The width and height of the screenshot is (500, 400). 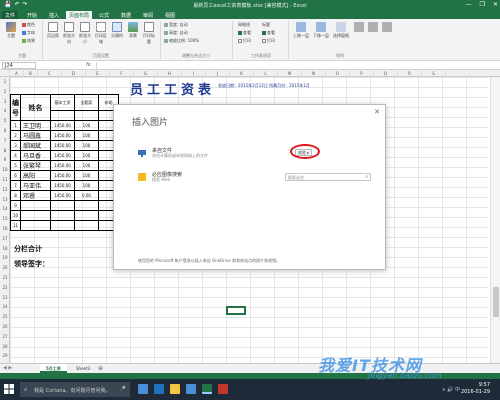 I want to click on column-header-k: K, so click(x=242, y=73).